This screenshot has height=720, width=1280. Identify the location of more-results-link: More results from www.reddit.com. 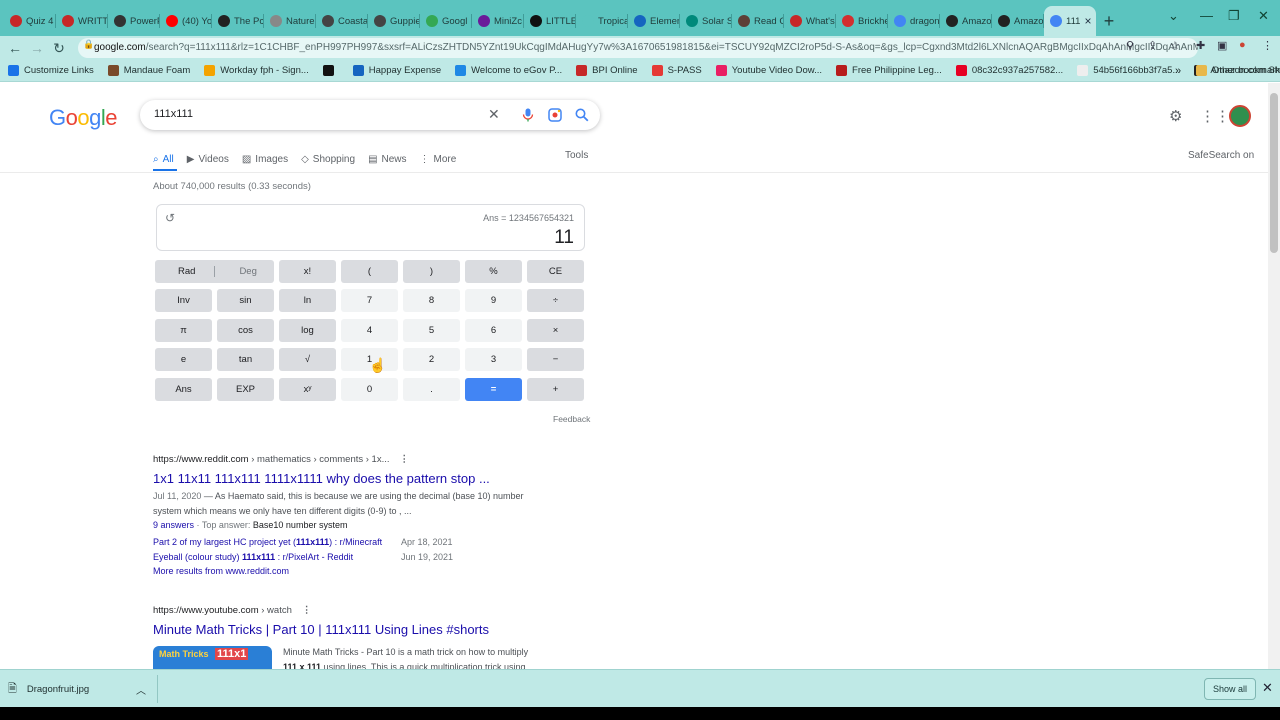
(349, 571).